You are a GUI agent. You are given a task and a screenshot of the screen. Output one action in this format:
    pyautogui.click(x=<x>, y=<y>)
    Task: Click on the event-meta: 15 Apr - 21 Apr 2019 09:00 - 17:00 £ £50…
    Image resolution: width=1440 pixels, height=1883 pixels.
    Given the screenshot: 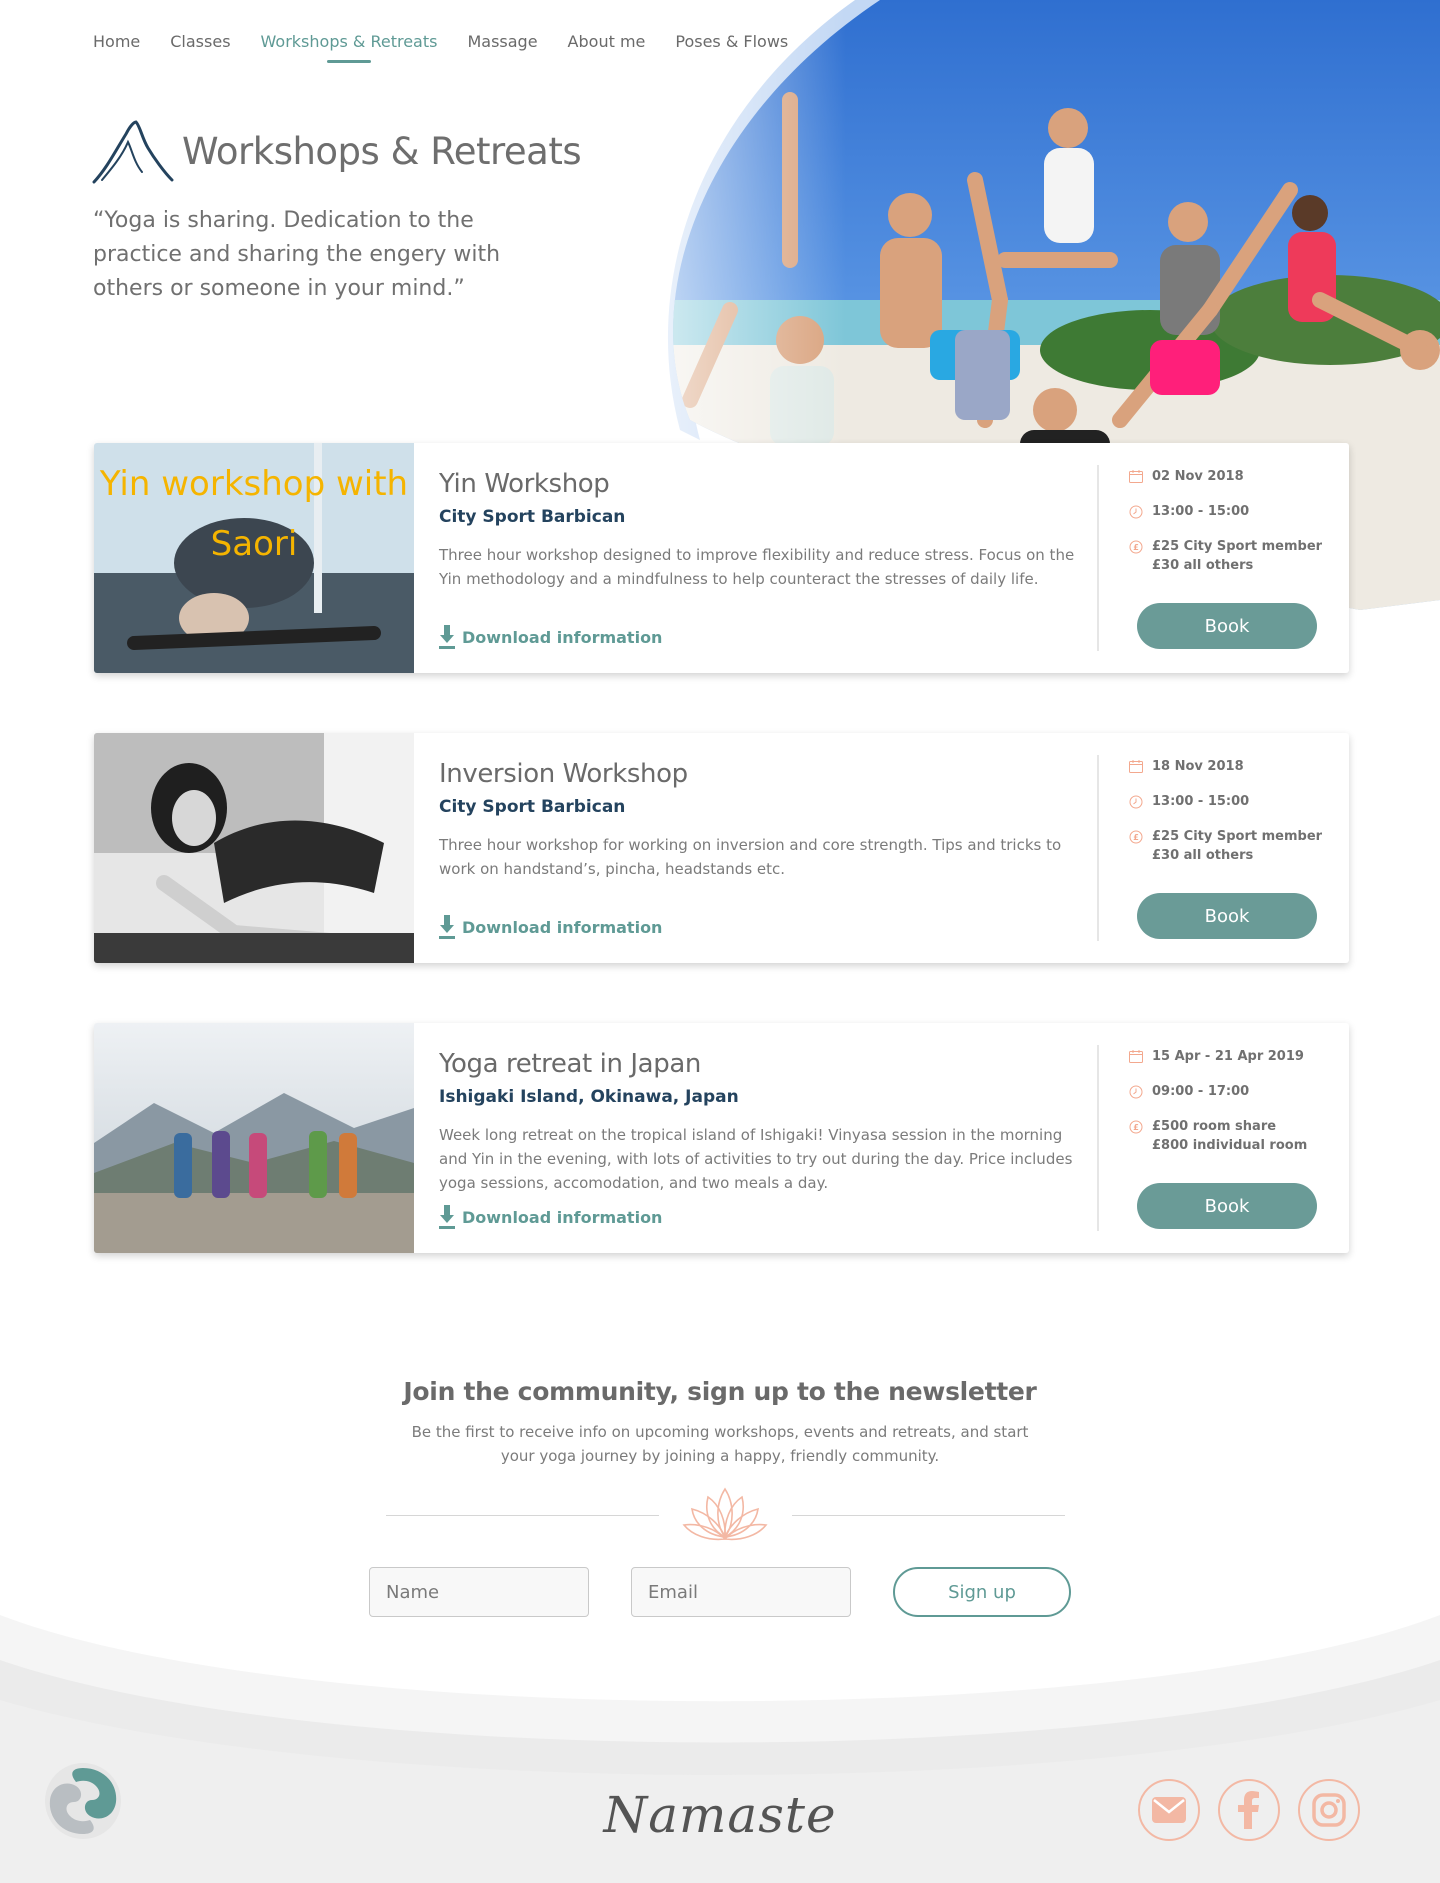 What is the action you would take?
    pyautogui.click(x=1223, y=1138)
    